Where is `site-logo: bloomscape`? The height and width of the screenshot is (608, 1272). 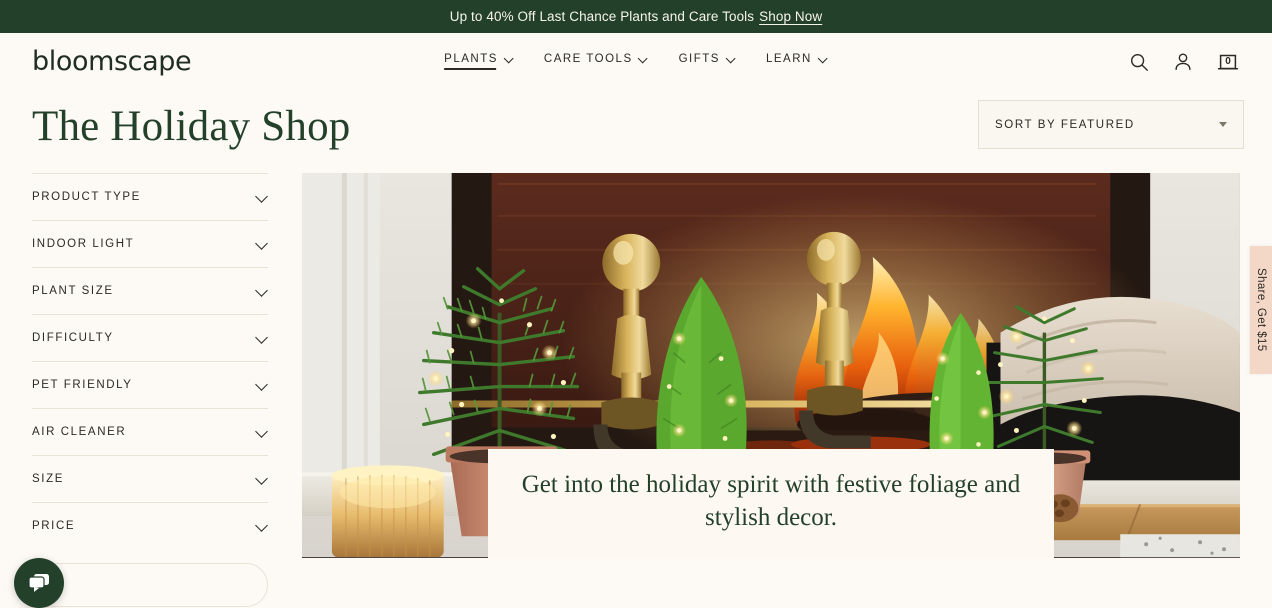 site-logo: bloomscape is located at coordinates (112, 61).